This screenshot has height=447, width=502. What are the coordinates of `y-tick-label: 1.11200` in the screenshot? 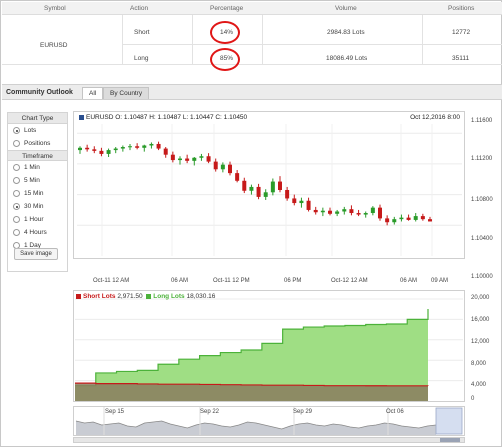 It's located at (482, 159).